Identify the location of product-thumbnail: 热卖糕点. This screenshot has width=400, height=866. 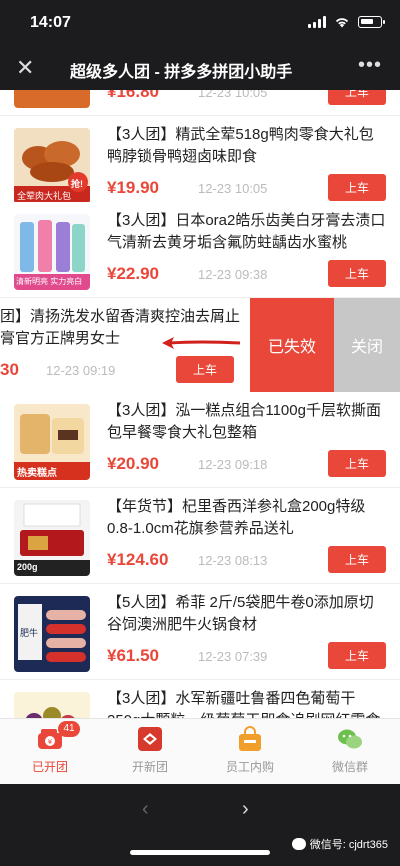
(52, 442).